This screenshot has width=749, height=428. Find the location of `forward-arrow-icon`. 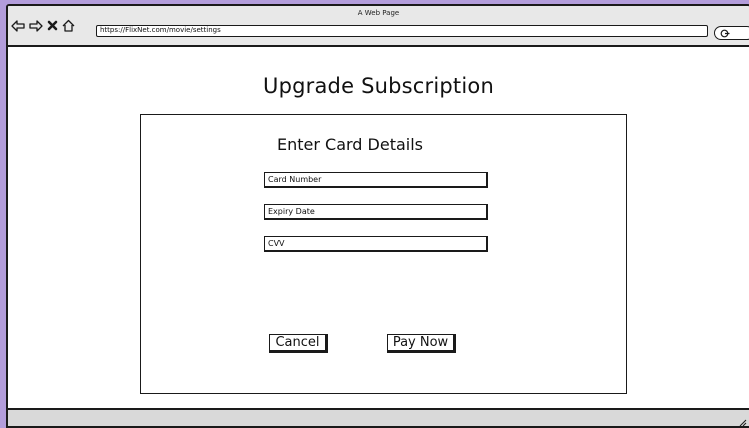

forward-arrow-icon is located at coordinates (36, 25).